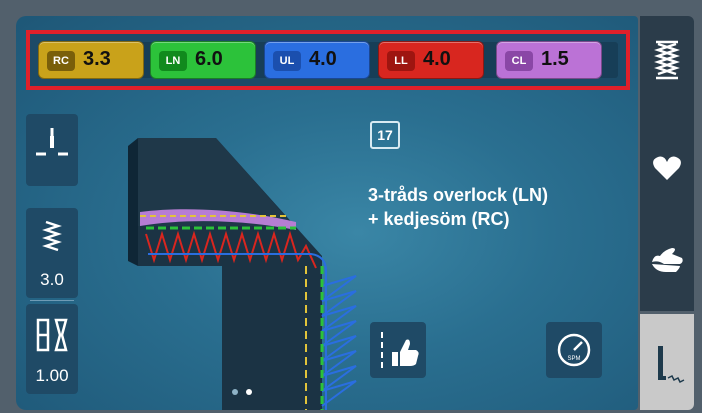 The image size is (702, 413). I want to click on presser-foot-tab, so click(667, 362).